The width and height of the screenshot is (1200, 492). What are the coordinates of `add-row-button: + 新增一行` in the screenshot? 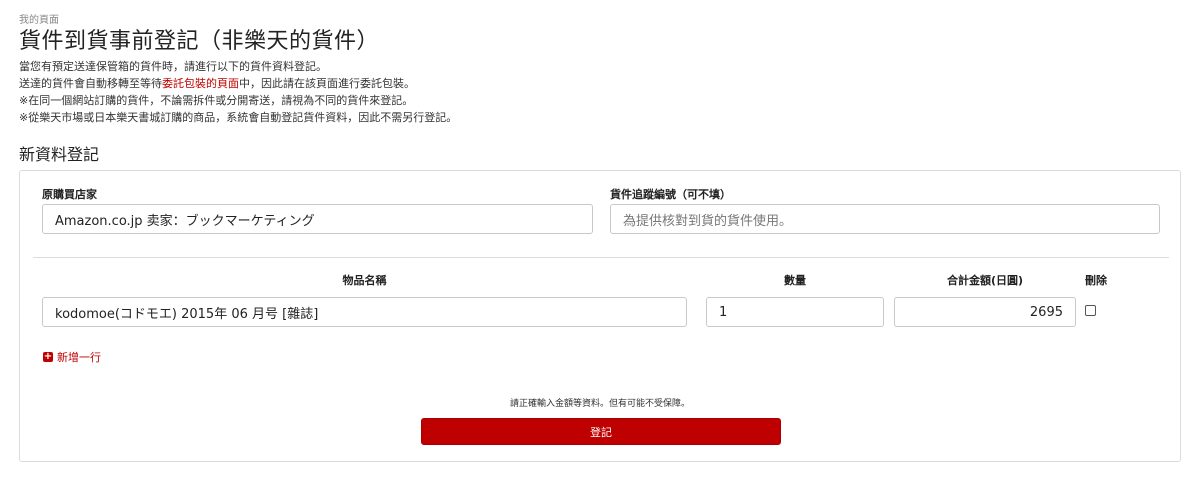 It's located at (72, 357).